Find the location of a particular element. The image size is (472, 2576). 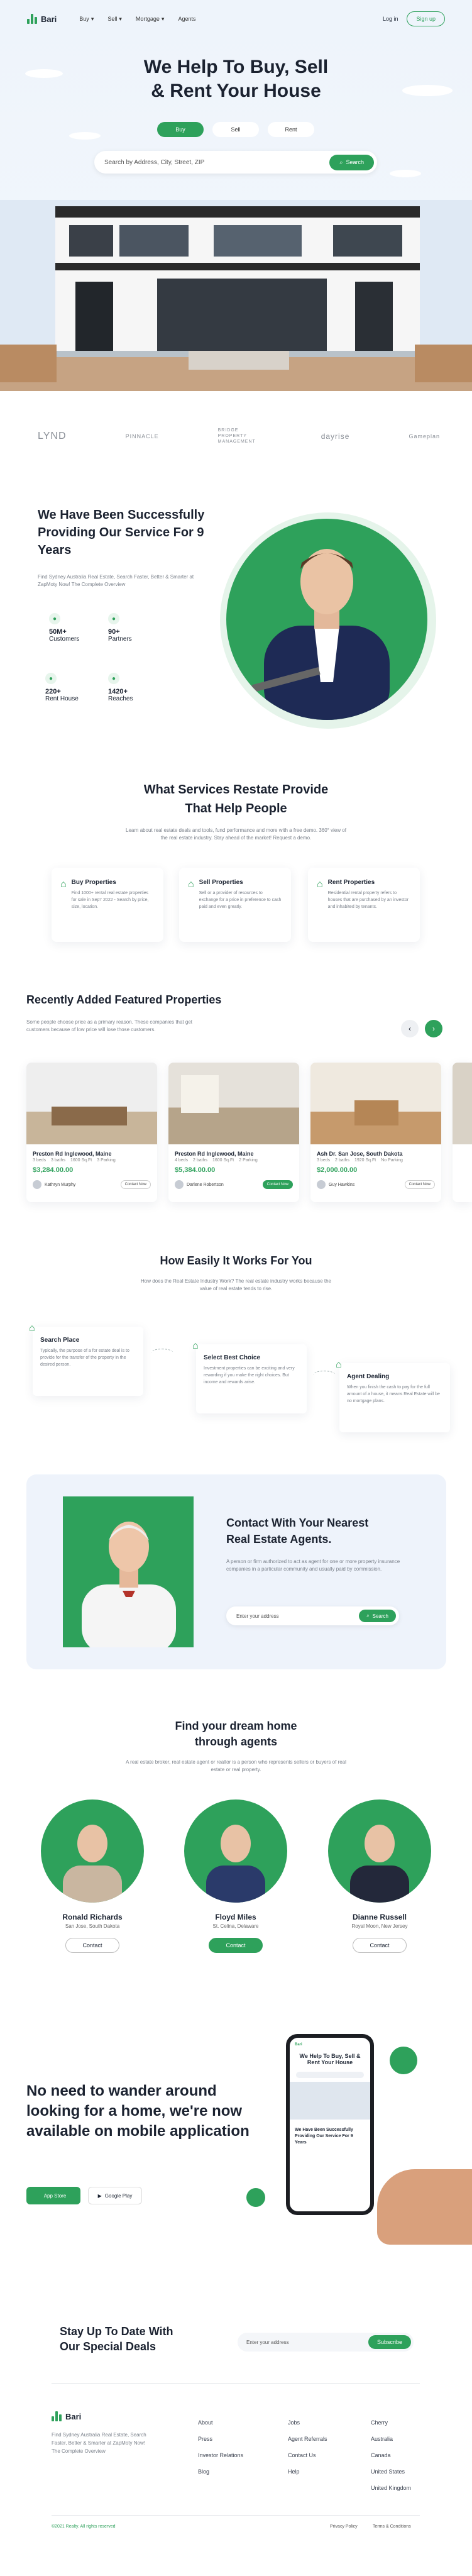

key-icon: ⌂ is located at coordinates (320, 884).